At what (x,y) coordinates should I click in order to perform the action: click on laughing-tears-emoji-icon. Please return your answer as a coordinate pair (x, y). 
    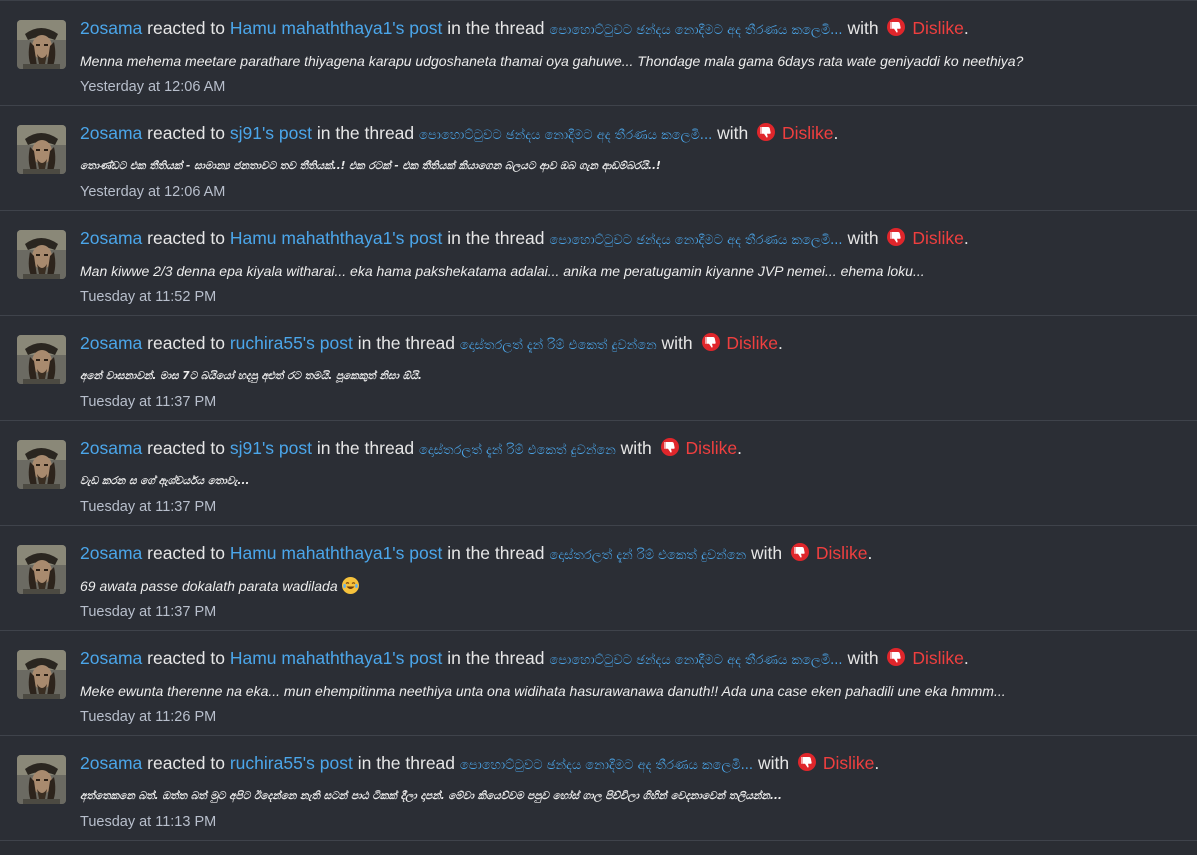
    Looking at the image, I should click on (350, 585).